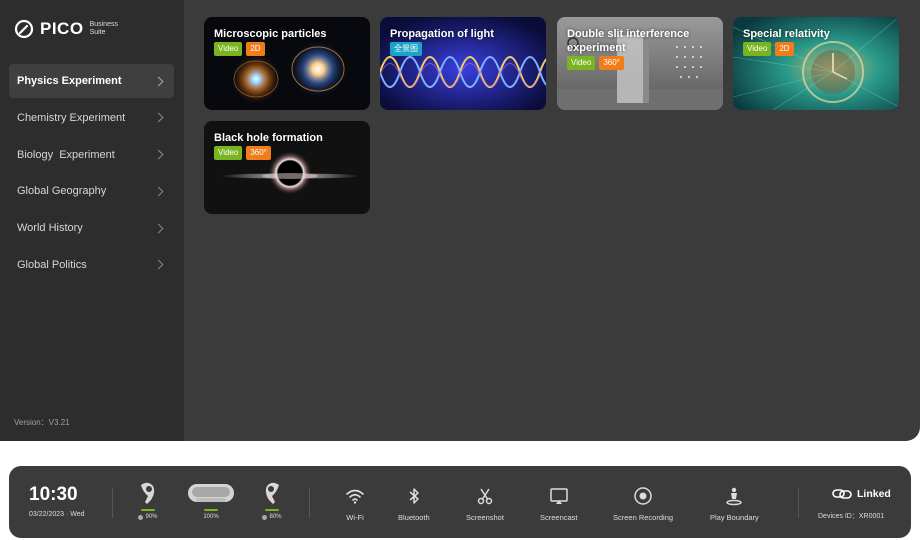 Image resolution: width=920 pixels, height=540 pixels. What do you see at coordinates (50, 228) in the screenshot?
I see `sidebar-item-label: World History` at bounding box center [50, 228].